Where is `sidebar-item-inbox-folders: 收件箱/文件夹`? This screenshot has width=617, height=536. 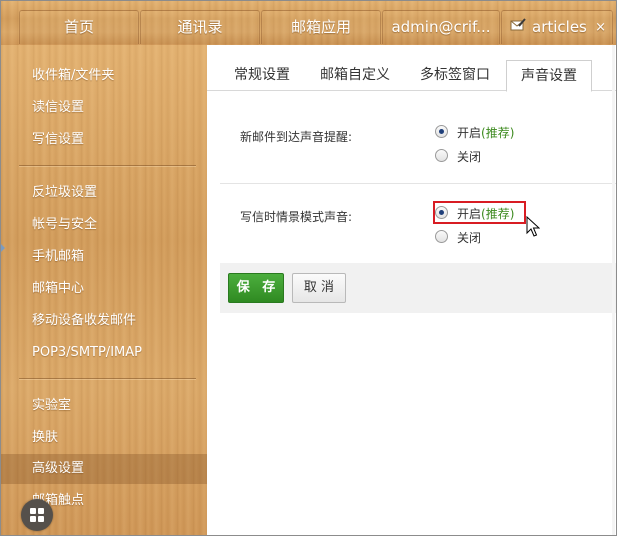
sidebar-item-inbox-folders: 收件箱/文件夹 is located at coordinates (104, 76).